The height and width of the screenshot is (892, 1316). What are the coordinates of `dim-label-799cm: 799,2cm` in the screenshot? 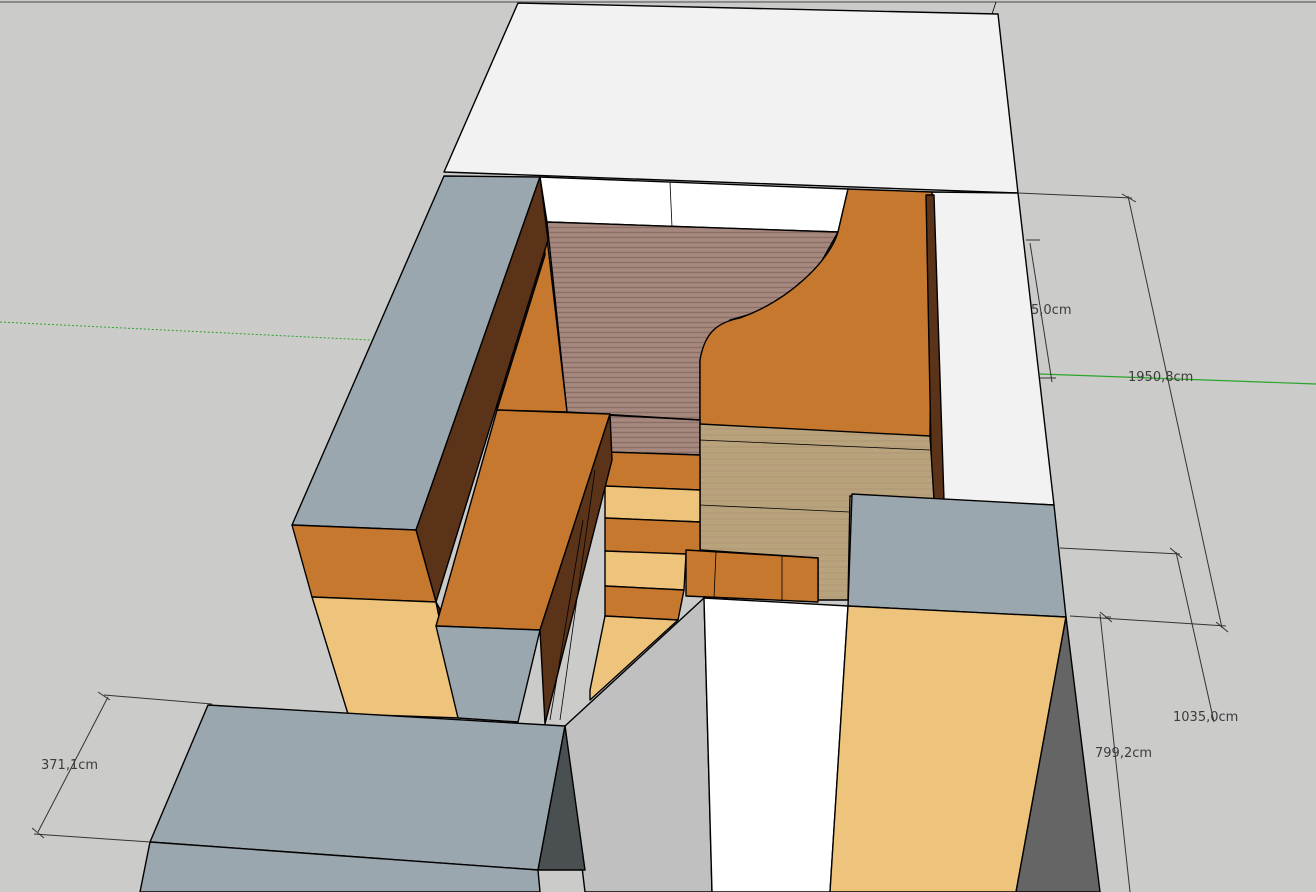 It's located at (1123, 753).